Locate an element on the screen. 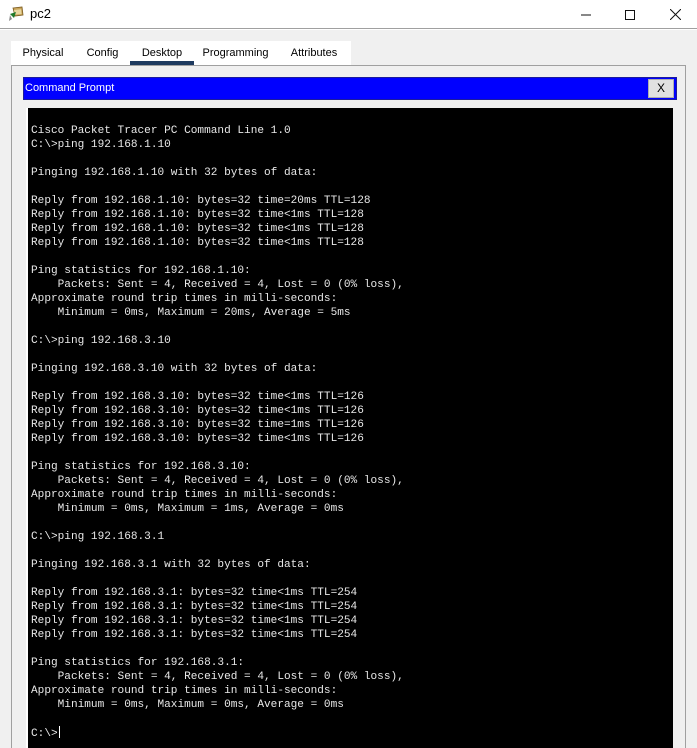 Image resolution: width=697 pixels, height=748 pixels. close-icon is located at coordinates (675, 14).